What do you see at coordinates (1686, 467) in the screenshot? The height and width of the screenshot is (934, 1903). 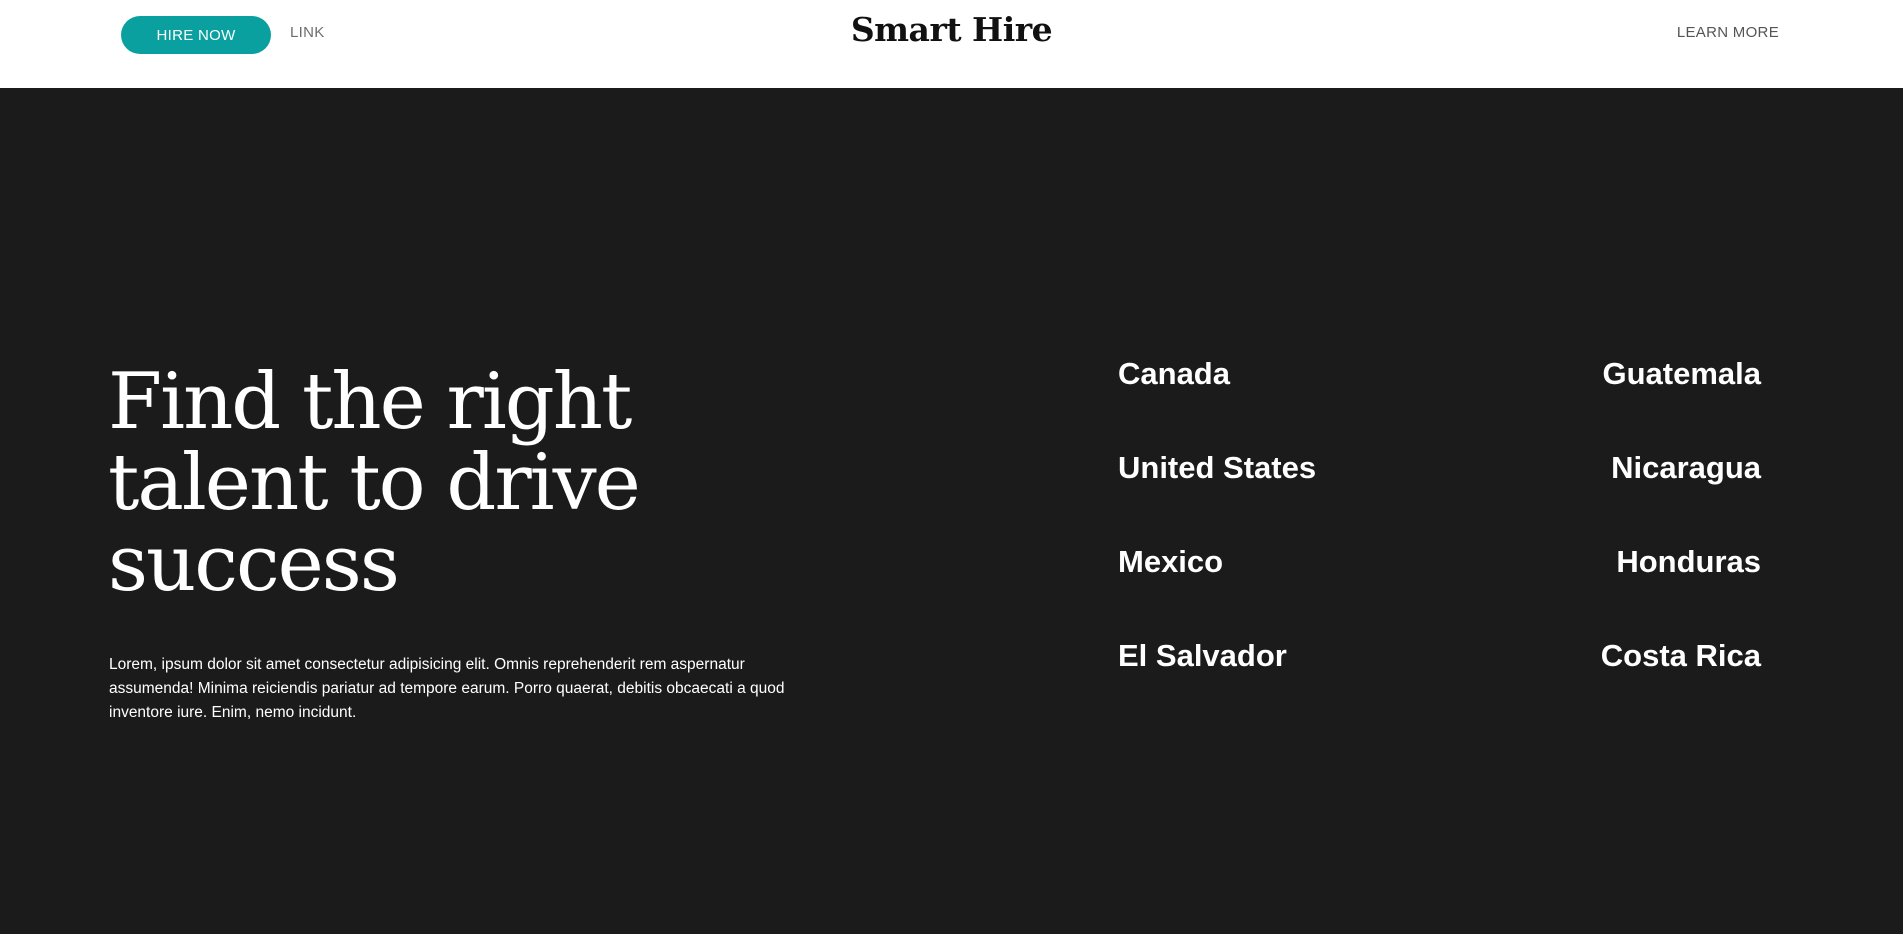 I see `country-item: Nicaragua` at bounding box center [1686, 467].